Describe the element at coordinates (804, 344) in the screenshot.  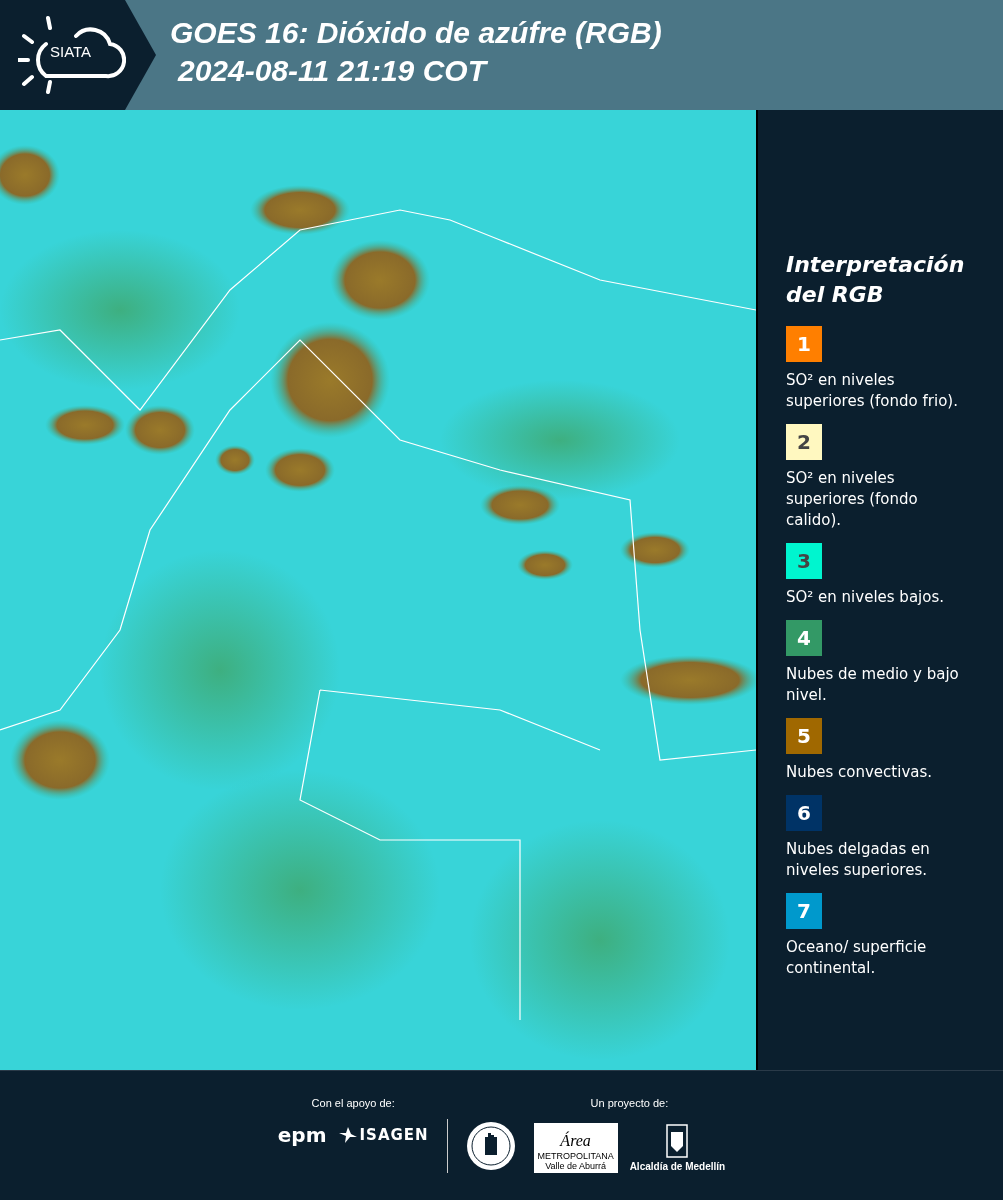
I see `legend-swatch: 1` at that location.